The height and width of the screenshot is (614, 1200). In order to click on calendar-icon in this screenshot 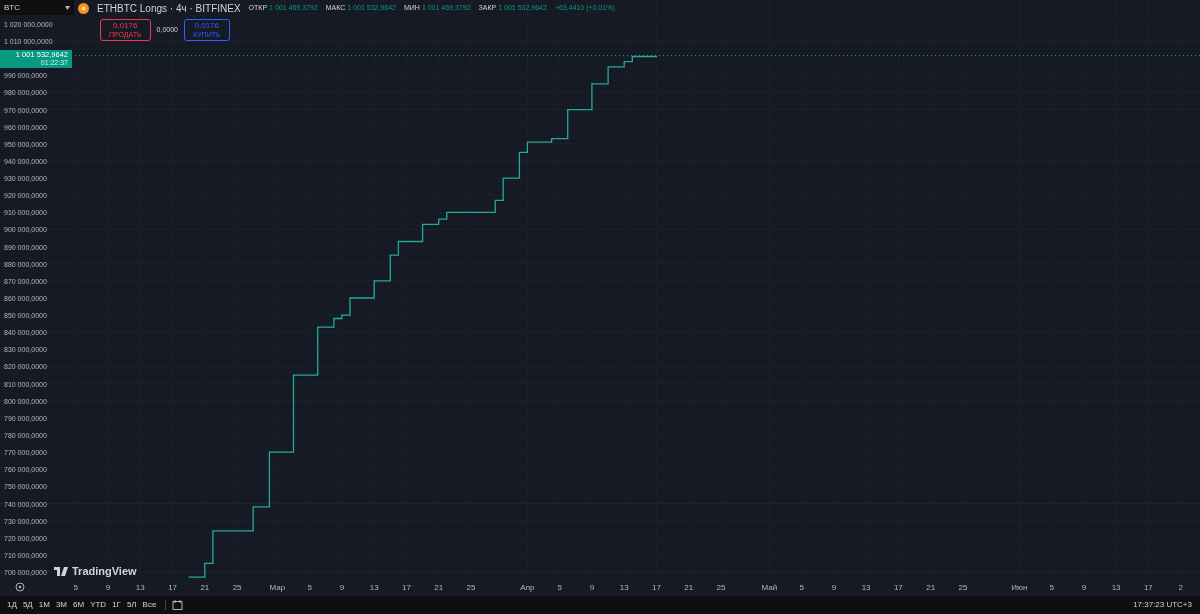, I will do `click(178, 605)`.